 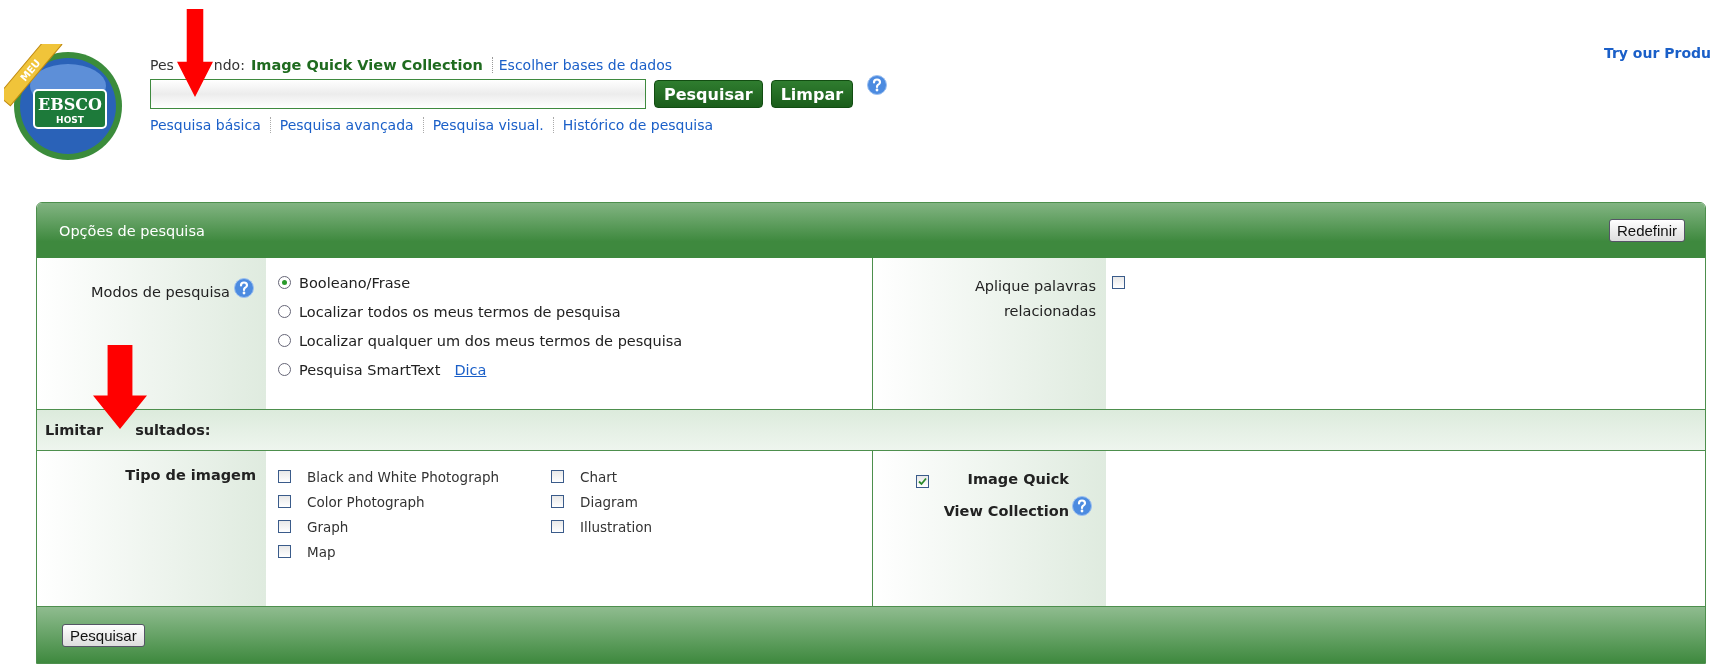 I want to click on reset-button: Redefinir, so click(x=1646, y=230).